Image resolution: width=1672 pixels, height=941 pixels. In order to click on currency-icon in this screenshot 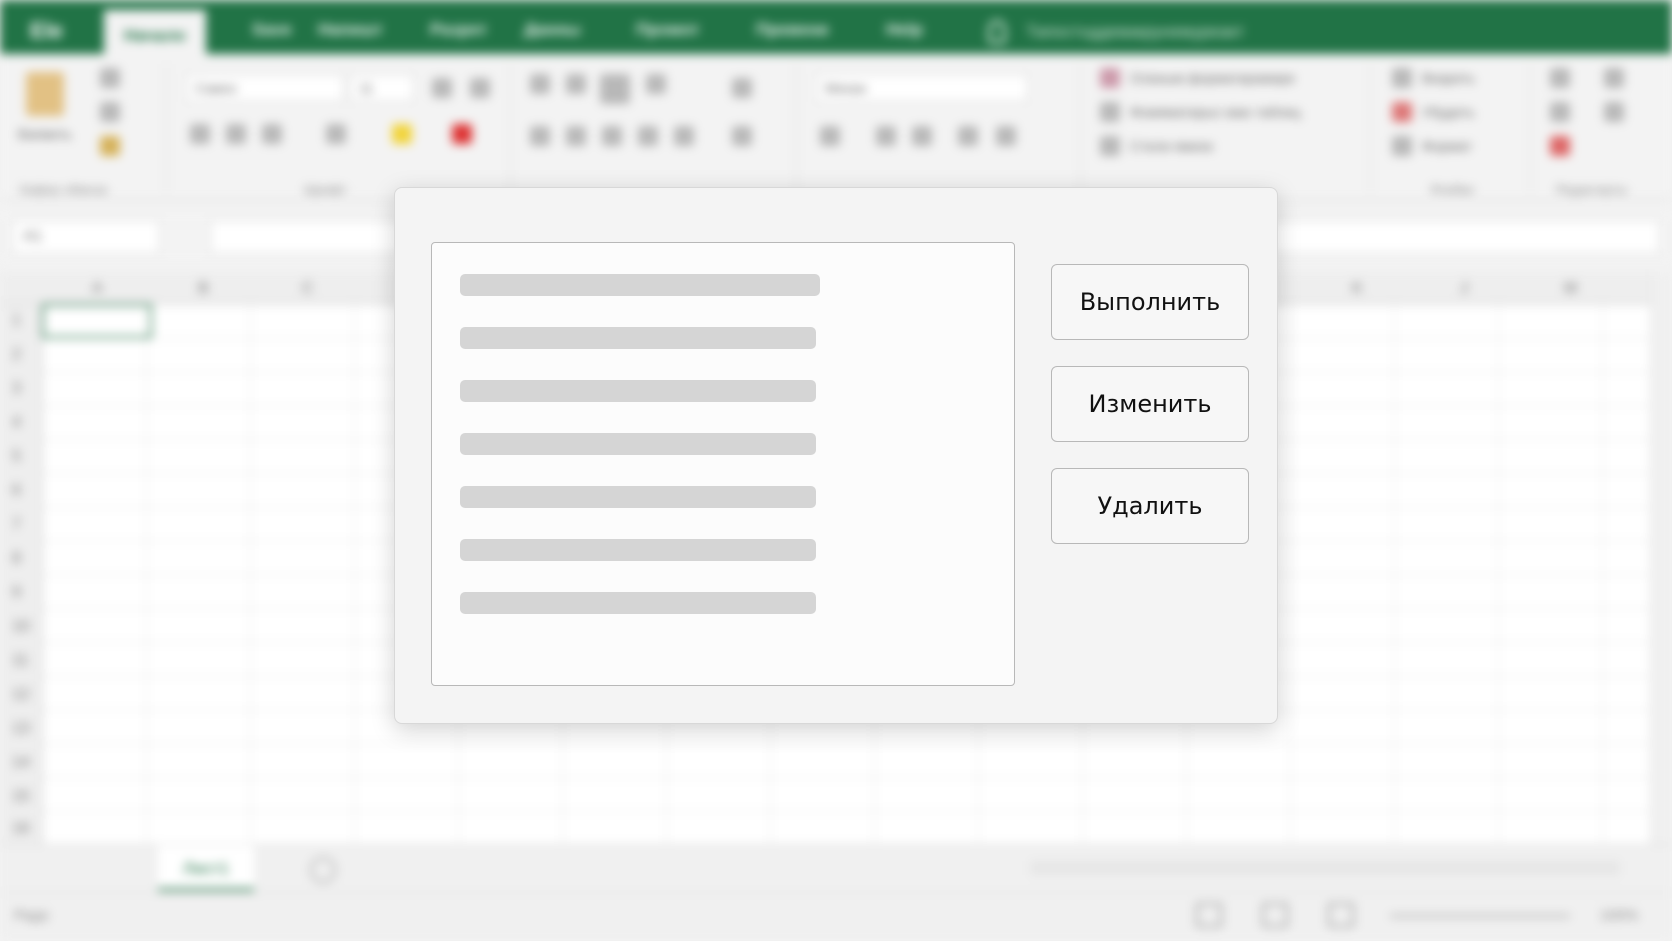, I will do `click(830, 136)`.